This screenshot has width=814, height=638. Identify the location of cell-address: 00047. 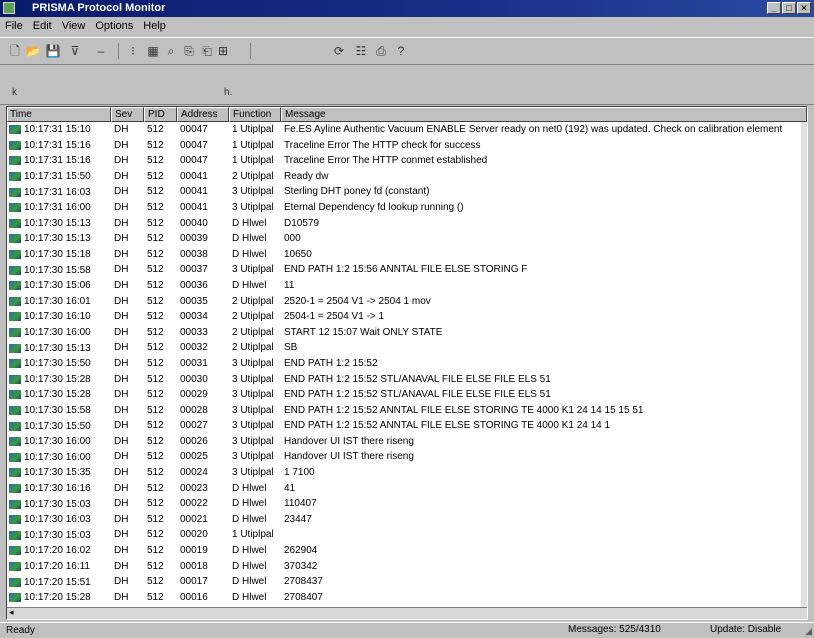
(194, 145).